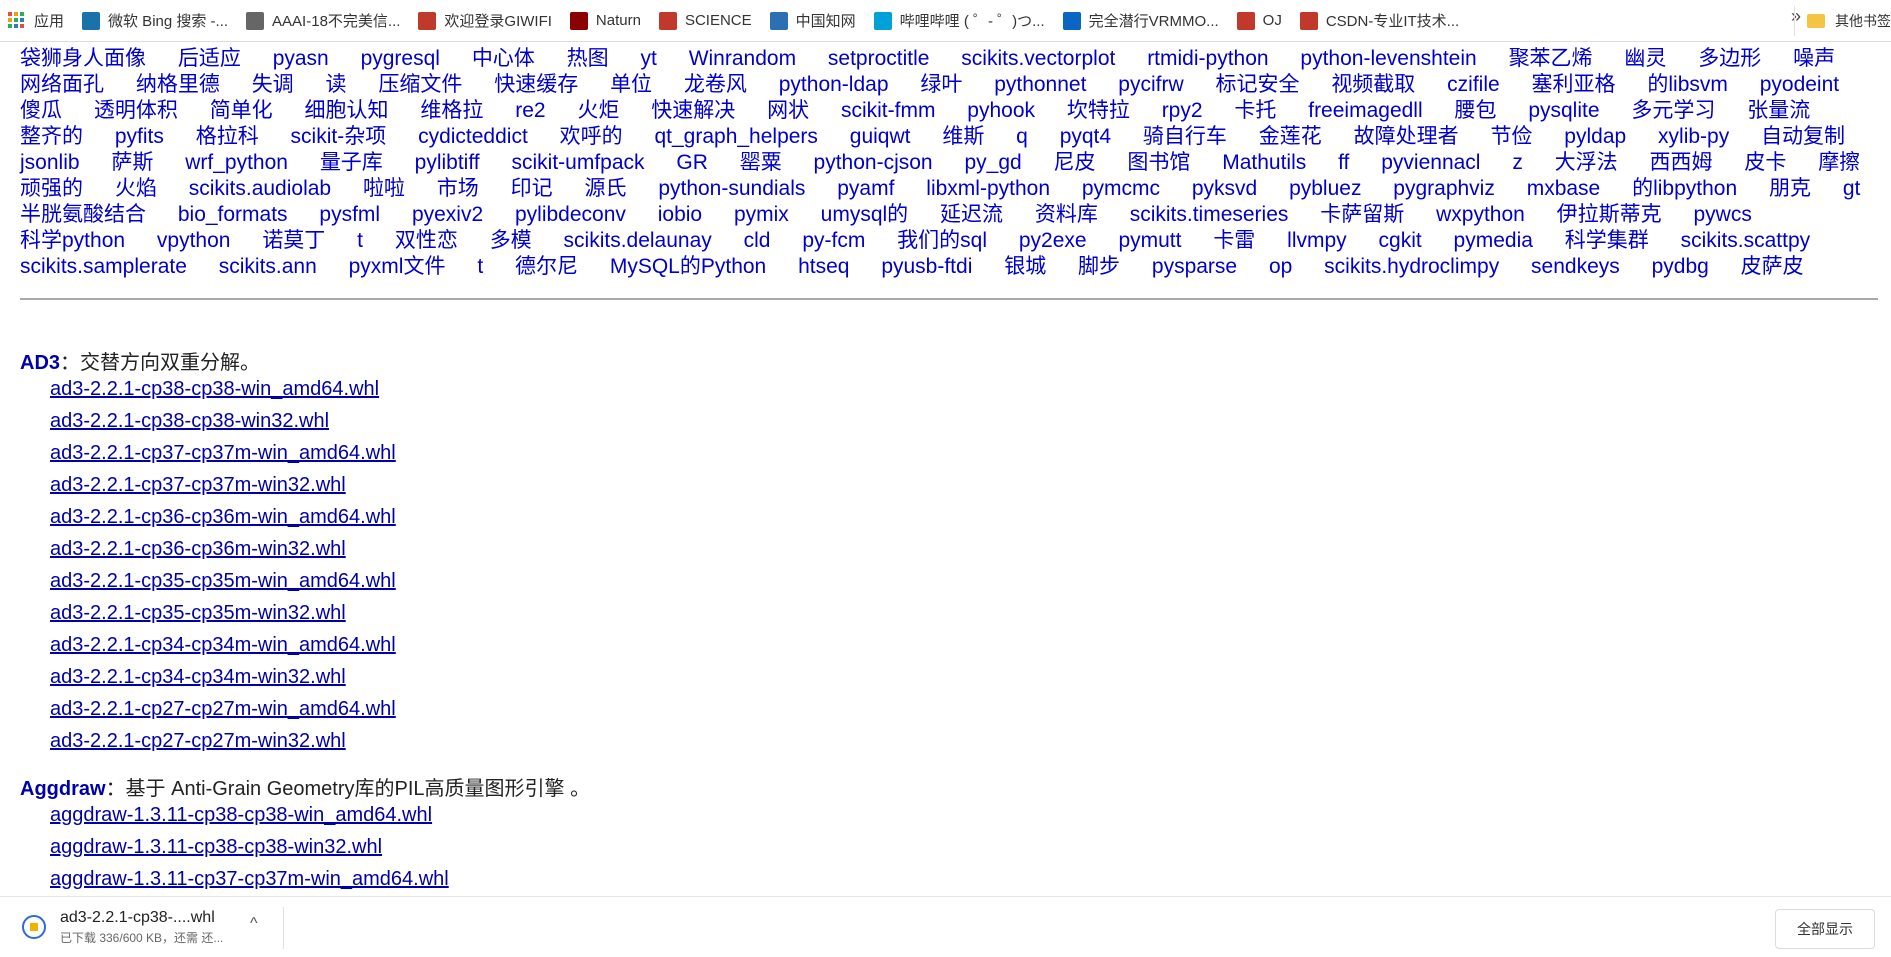  What do you see at coordinates (971, 214) in the screenshot?
I see `package-index-link: 延迟流` at bounding box center [971, 214].